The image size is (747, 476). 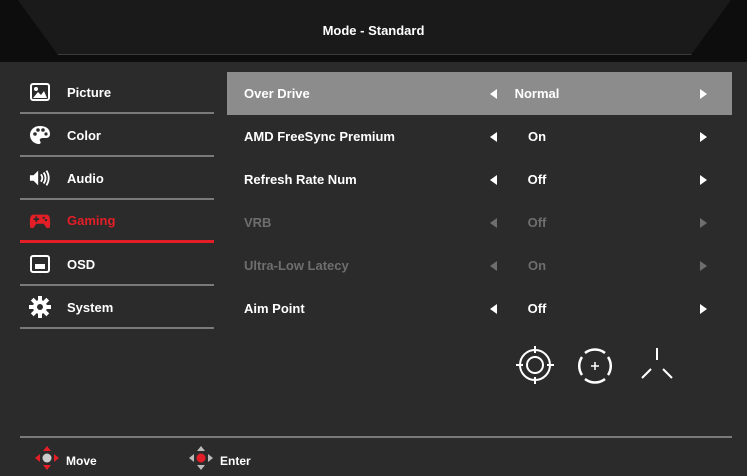 What do you see at coordinates (117, 179) in the screenshot?
I see `sidebar-item-audio: Audio` at bounding box center [117, 179].